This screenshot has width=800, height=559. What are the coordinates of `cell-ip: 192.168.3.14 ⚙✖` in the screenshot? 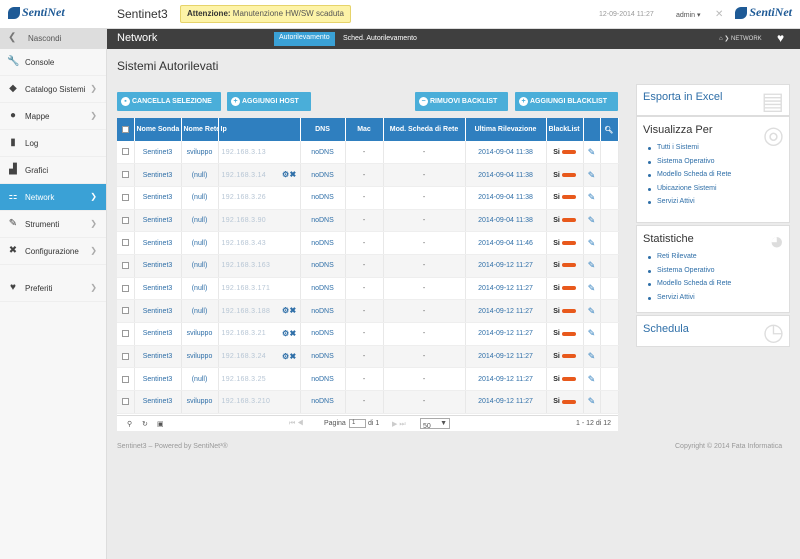 It's located at (259, 175).